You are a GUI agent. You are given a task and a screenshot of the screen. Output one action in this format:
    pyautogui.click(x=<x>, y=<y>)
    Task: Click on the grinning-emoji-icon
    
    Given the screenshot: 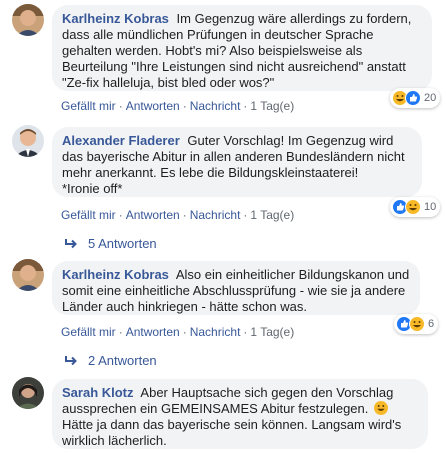 What is the action you would take?
    pyautogui.click(x=381, y=408)
    